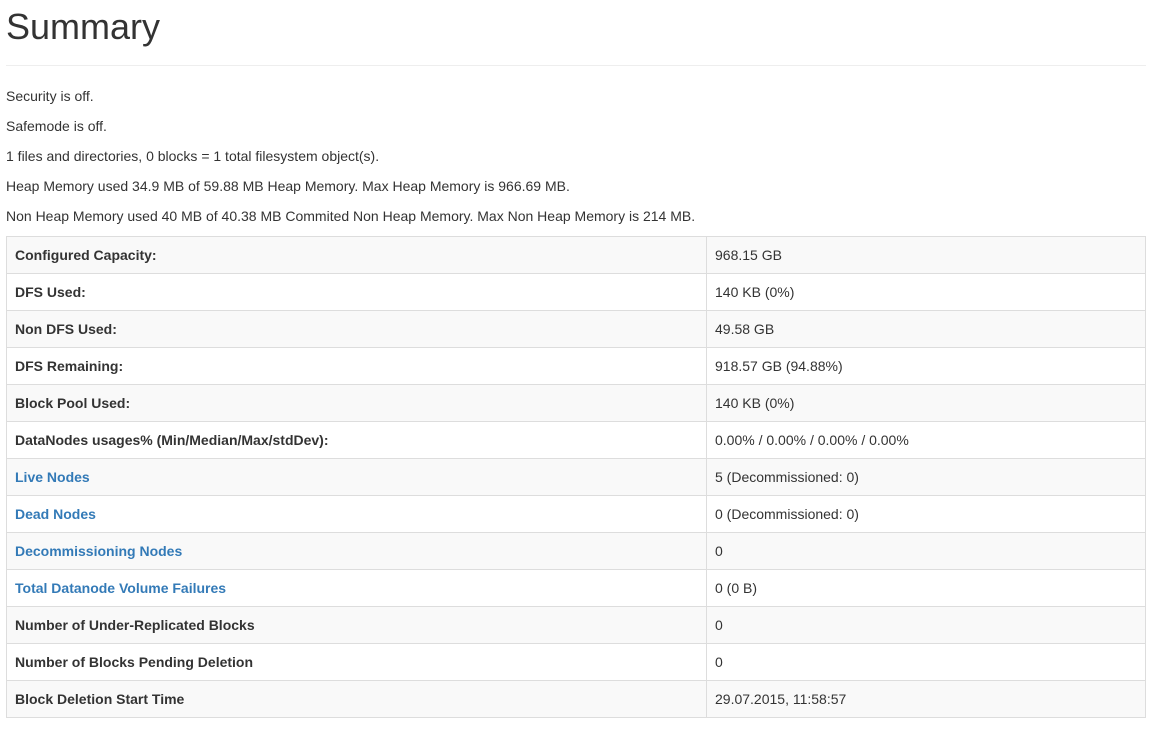 The height and width of the screenshot is (744, 1172). I want to click on volume-failures-link: Total Datanode Volume Failures, so click(120, 588).